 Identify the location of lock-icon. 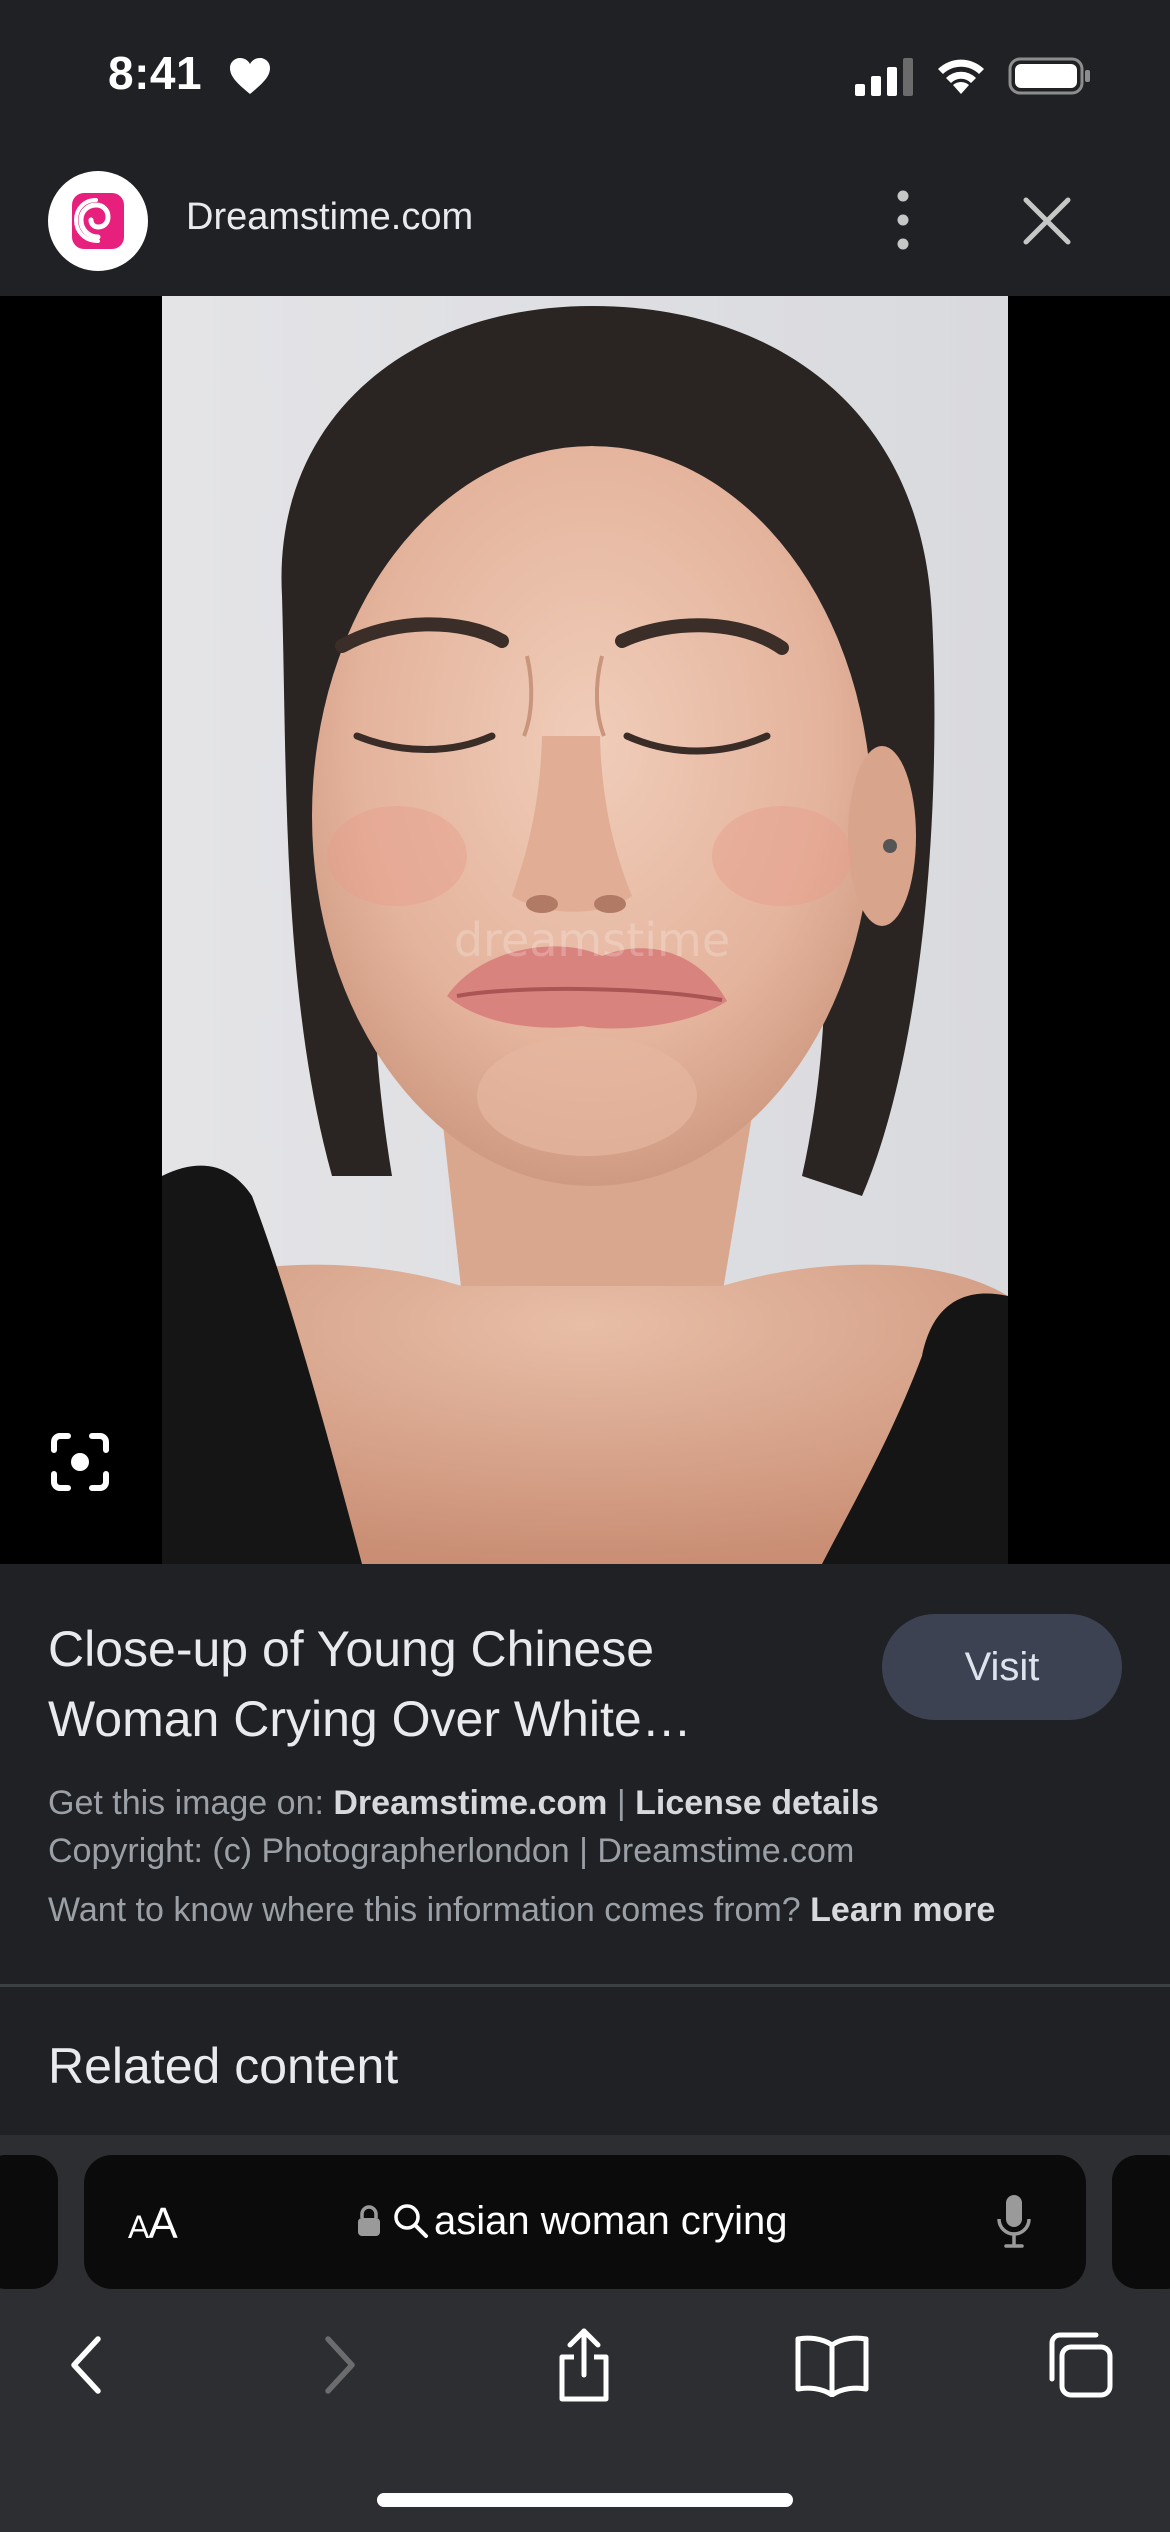
(369, 2220).